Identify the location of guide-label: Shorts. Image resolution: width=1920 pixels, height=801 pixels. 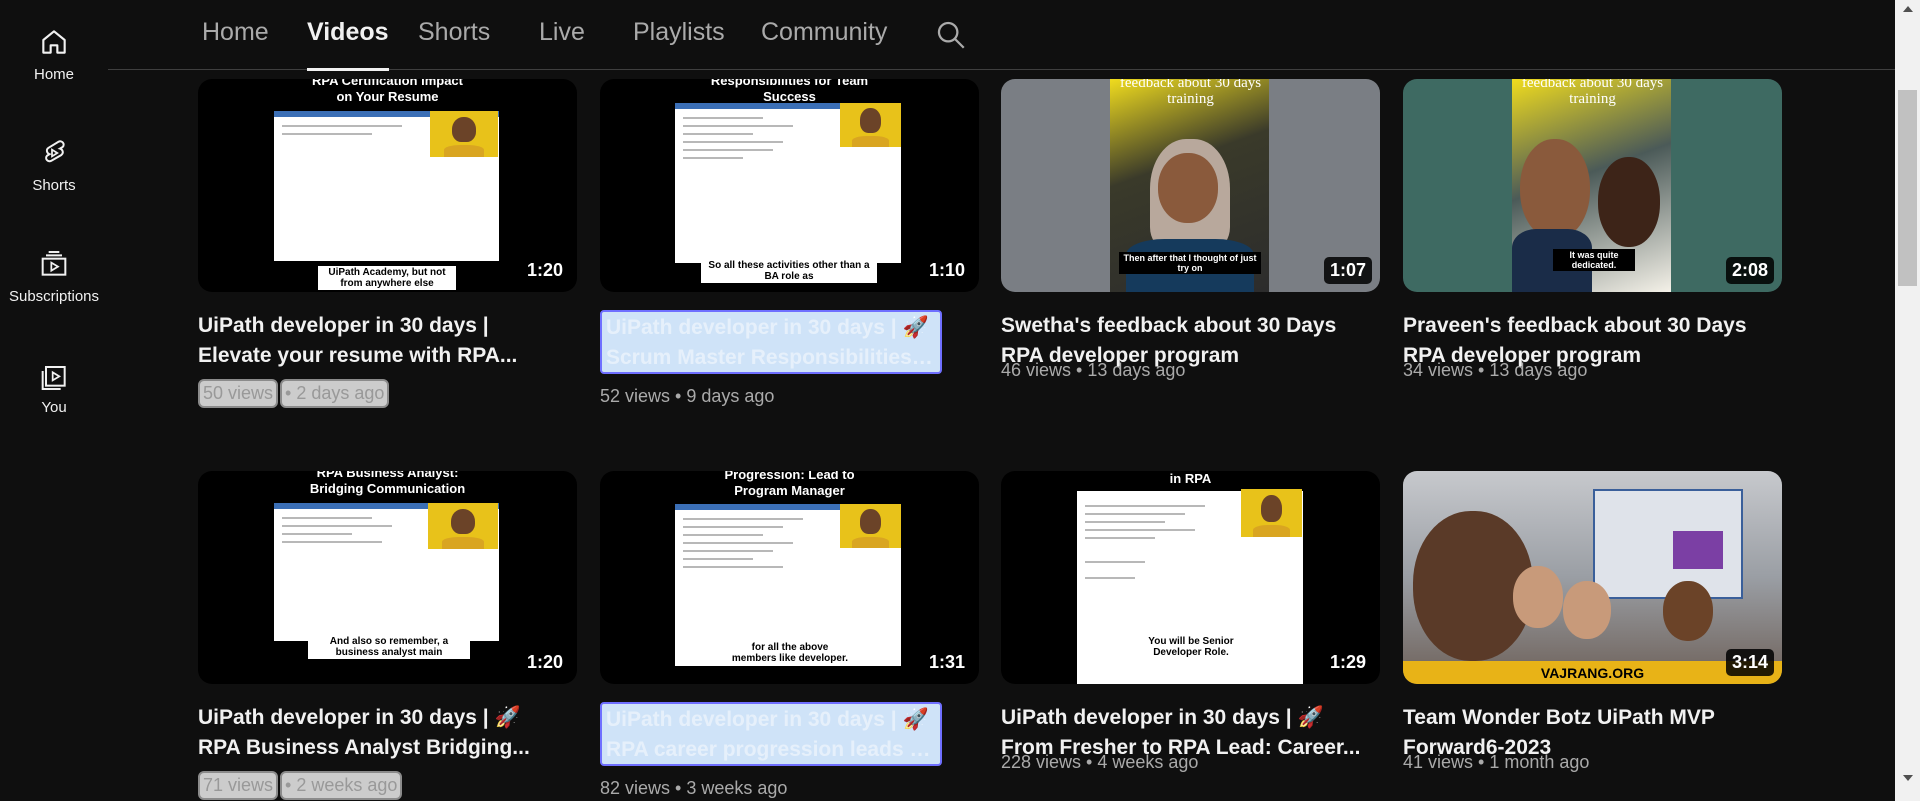
(54, 185).